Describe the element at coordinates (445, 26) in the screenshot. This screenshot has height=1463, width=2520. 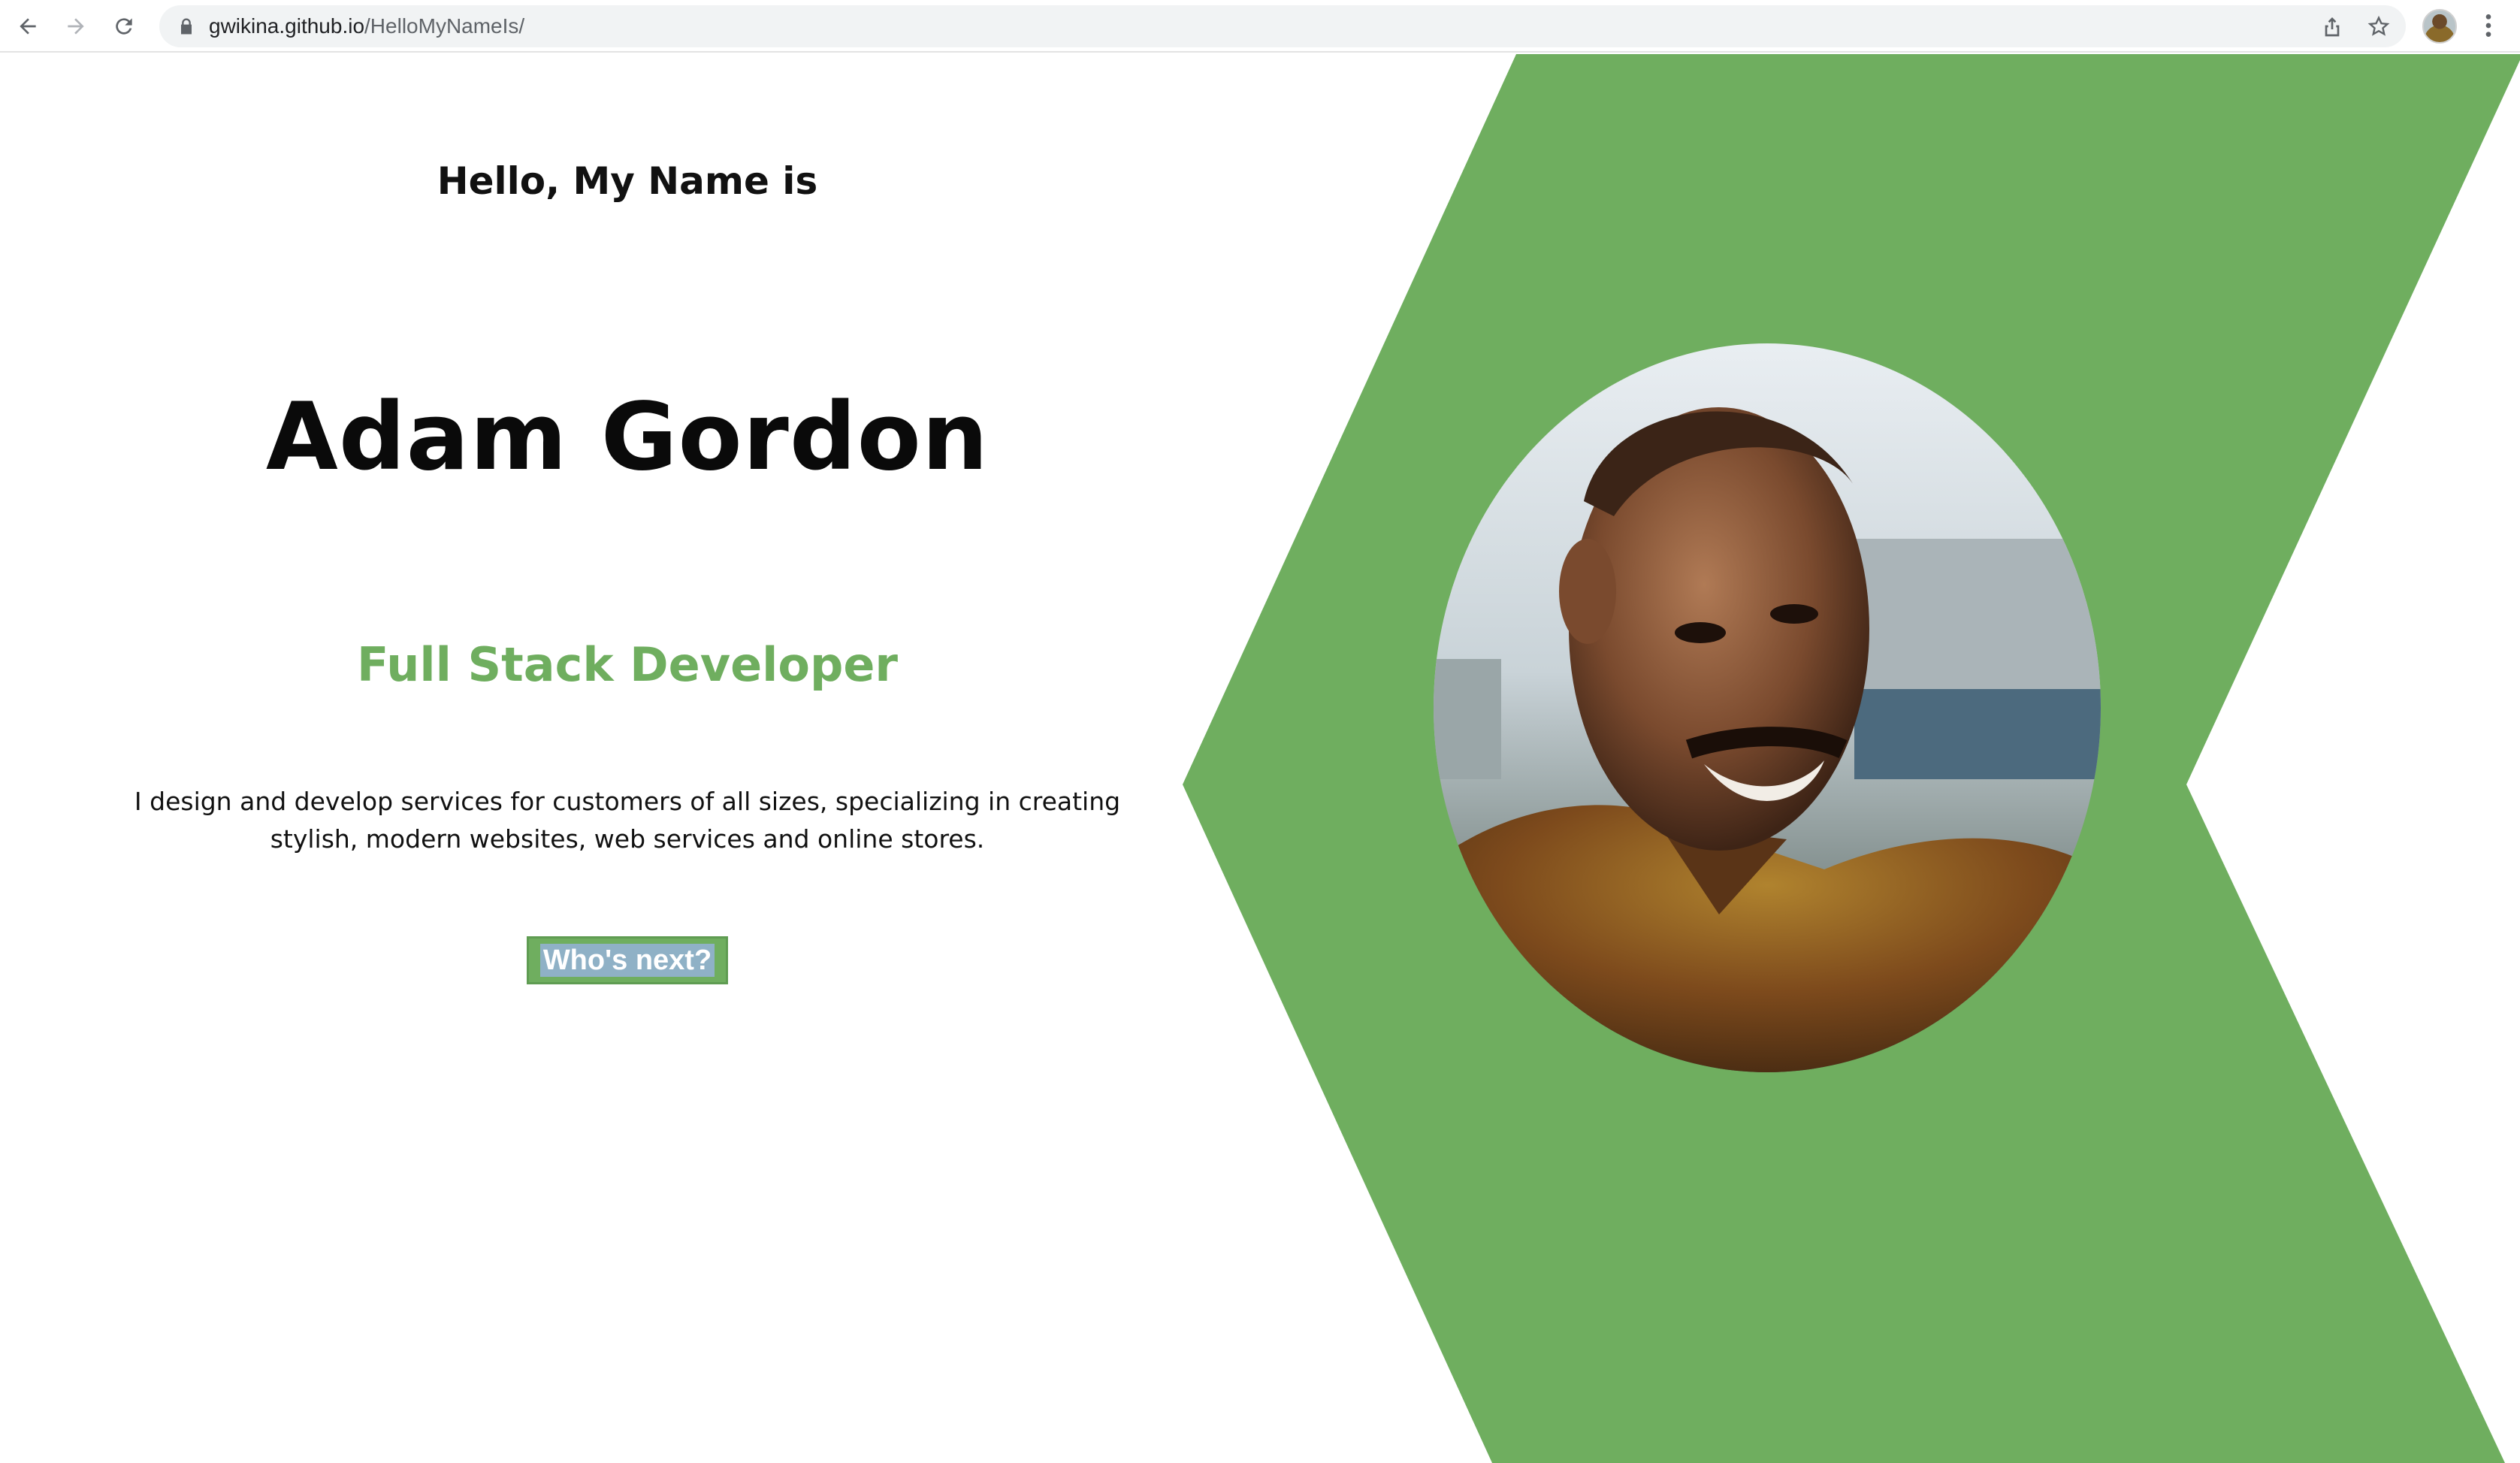
I see `url-path: /HelloMyNameIs/` at that location.